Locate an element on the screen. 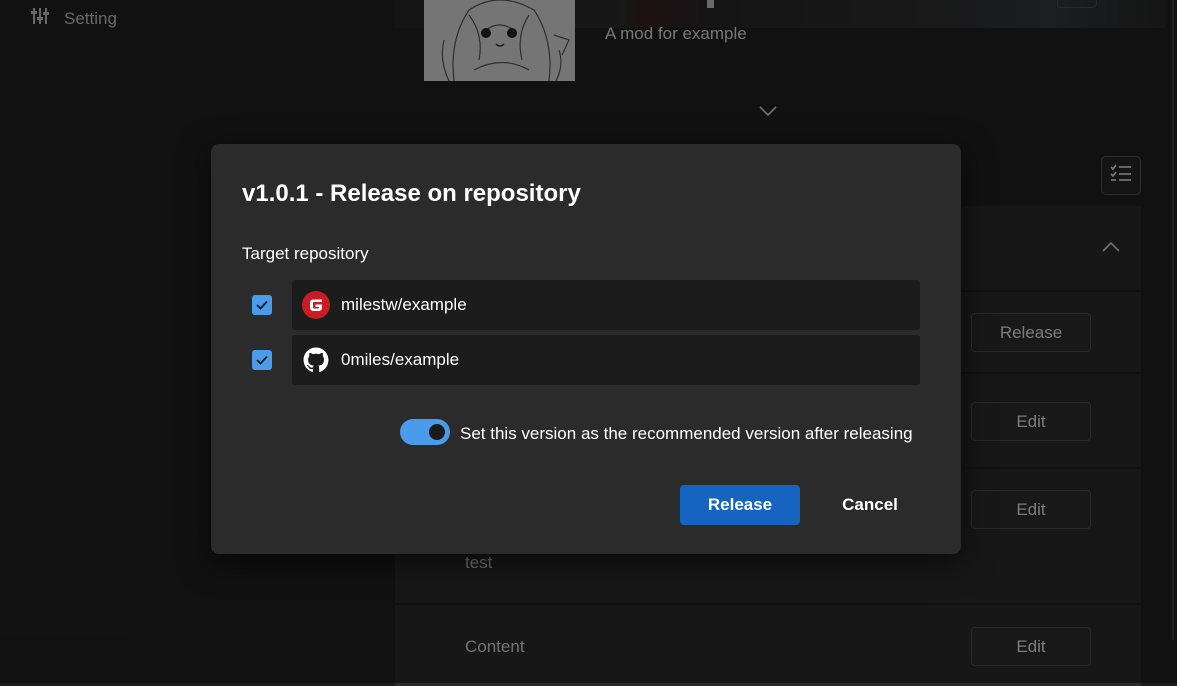  release-button: Release is located at coordinates (740, 505).